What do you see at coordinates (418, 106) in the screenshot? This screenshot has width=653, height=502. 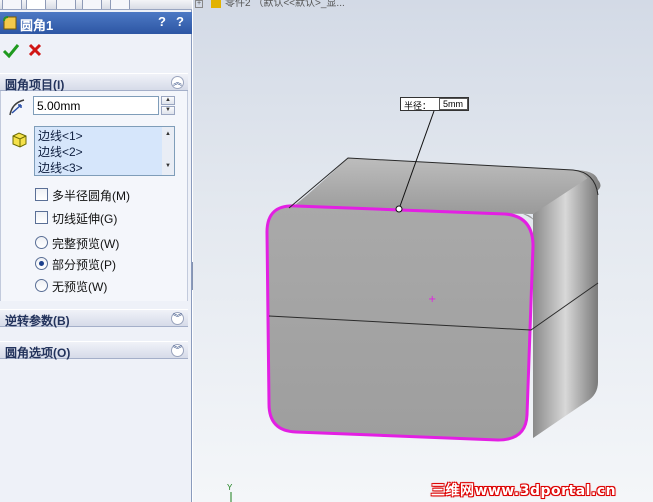 I see `callout-label: 半径：` at bounding box center [418, 106].